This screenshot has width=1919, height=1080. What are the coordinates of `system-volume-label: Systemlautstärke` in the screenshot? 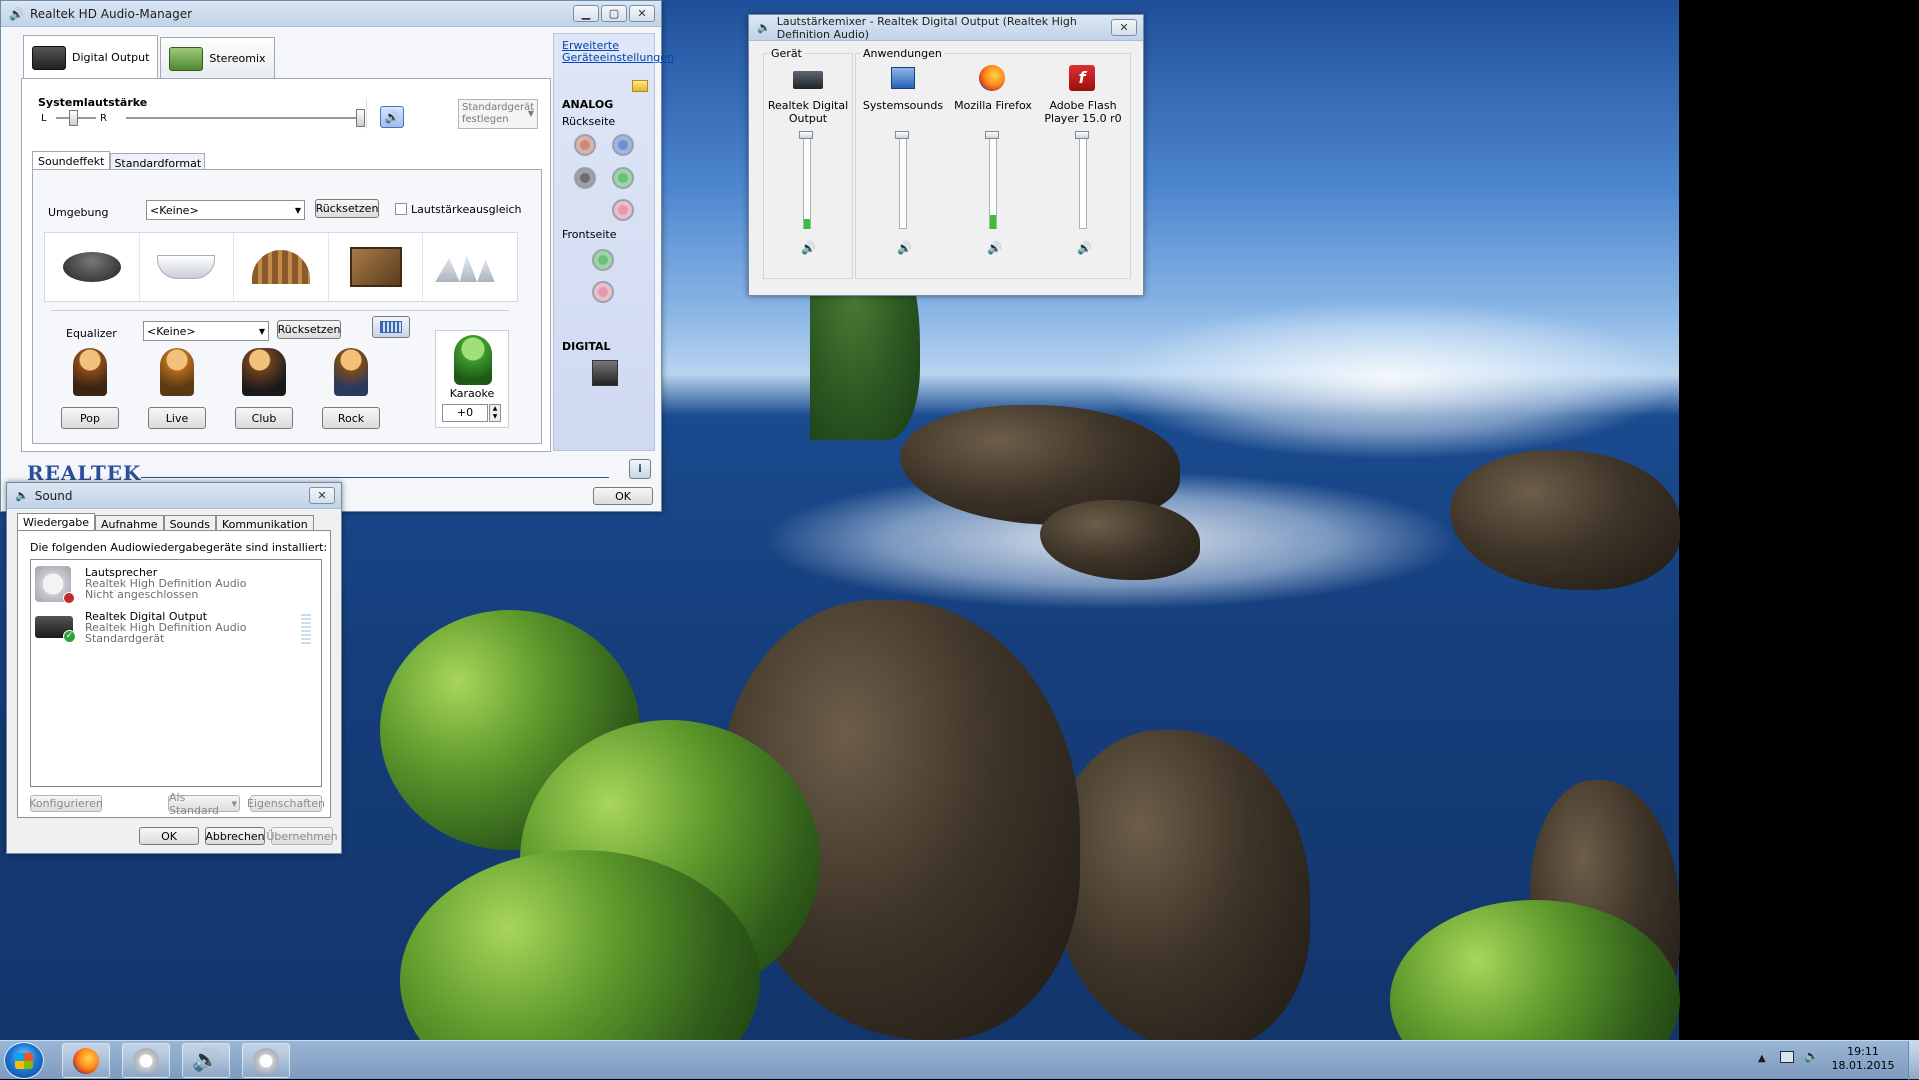 It's located at (93, 102).